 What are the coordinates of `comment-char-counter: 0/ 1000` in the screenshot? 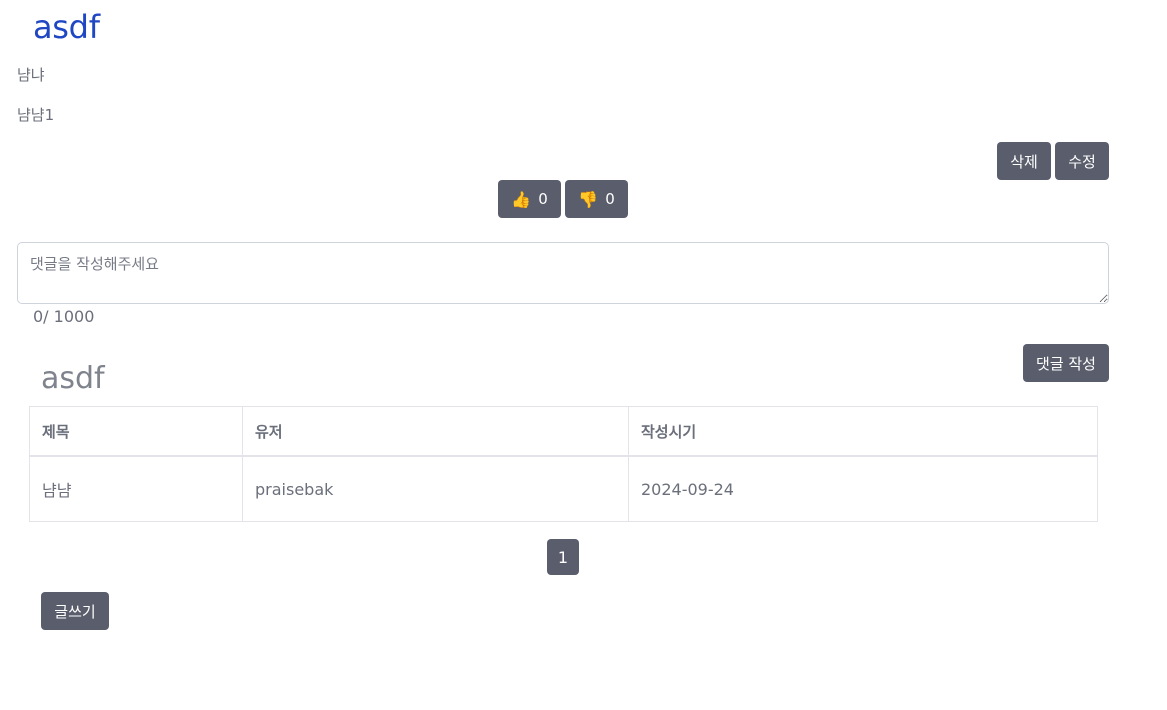 It's located at (64, 316).